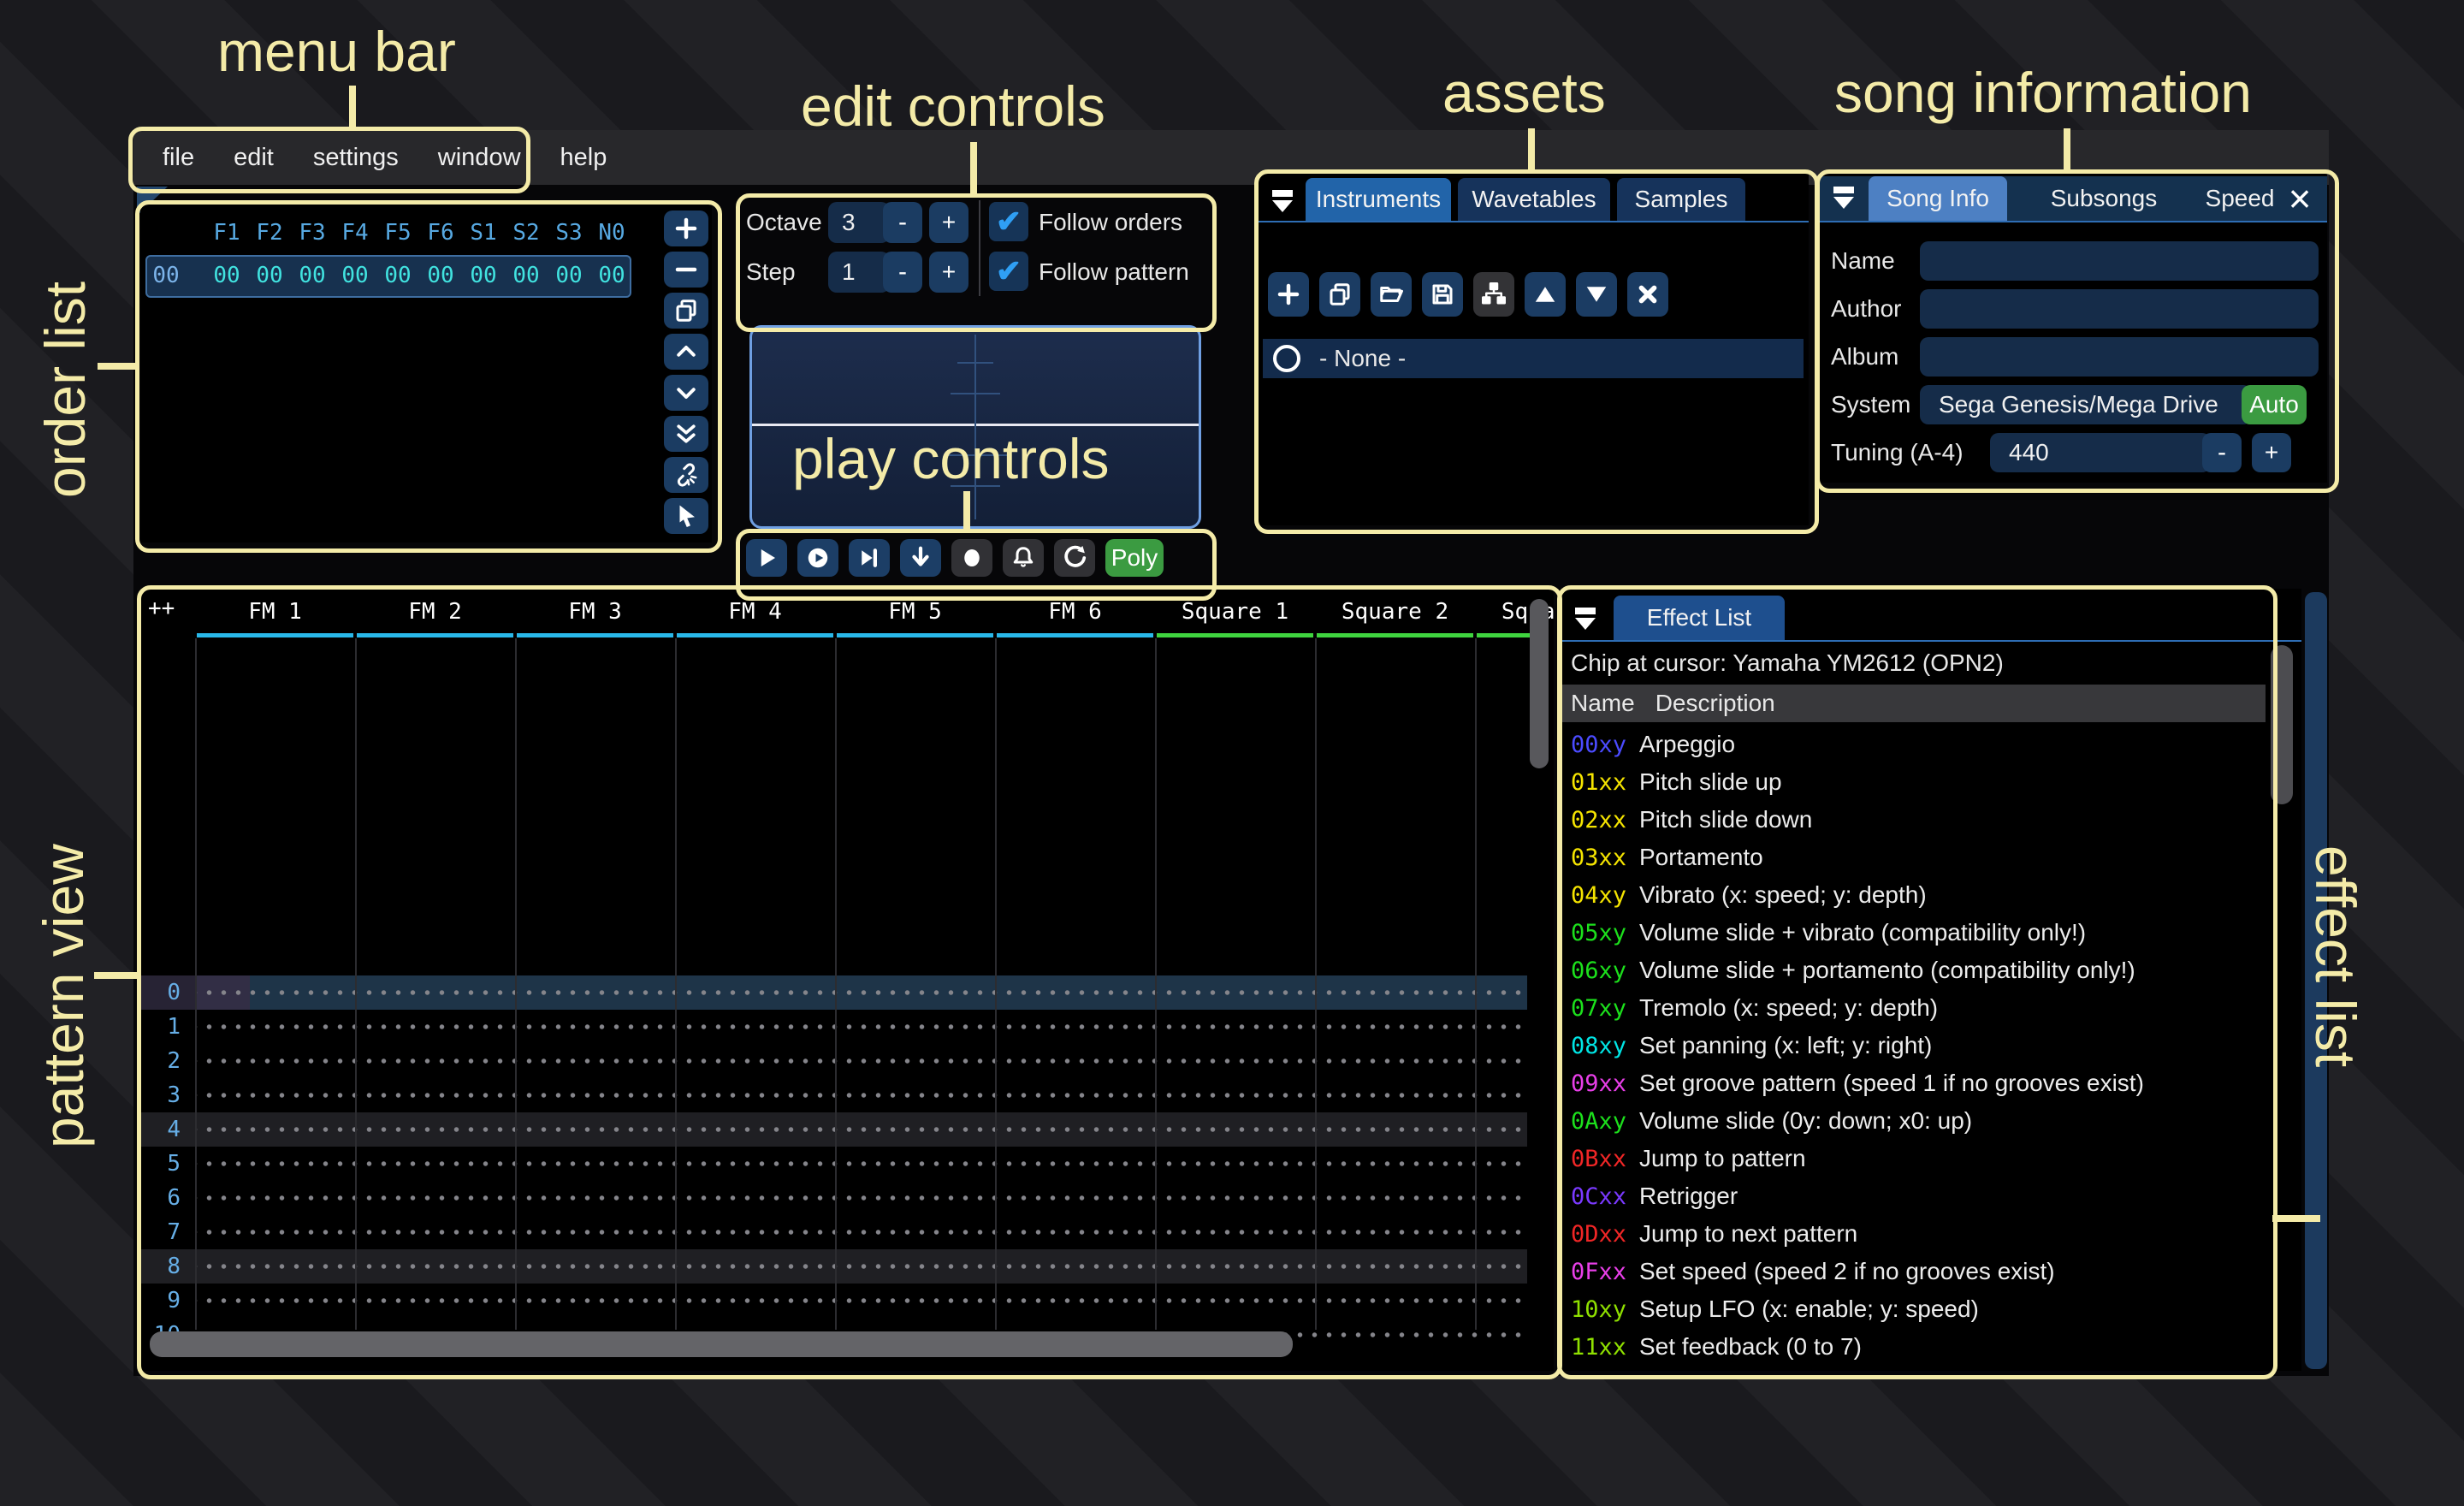 This screenshot has width=2464, height=1506. I want to click on pattern-corner-button: ++, so click(161, 609).